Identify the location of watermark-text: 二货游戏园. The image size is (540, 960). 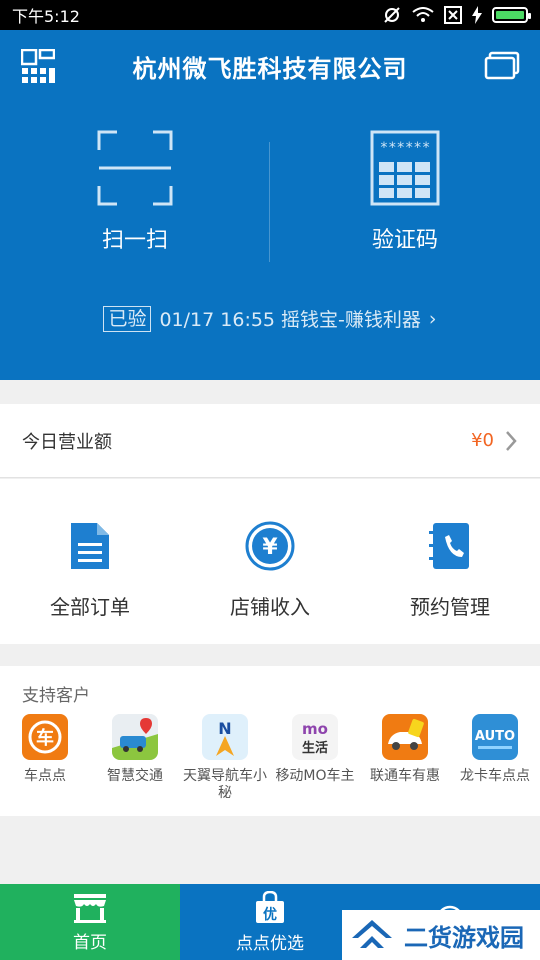
(464, 937).